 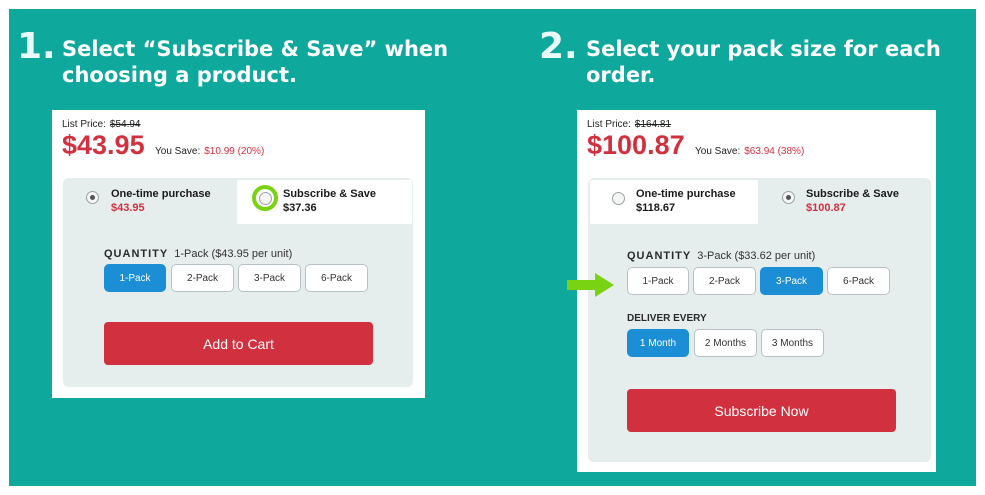 What do you see at coordinates (725, 343) in the screenshot?
I see `deliver-option-2-months: 2 Months` at bounding box center [725, 343].